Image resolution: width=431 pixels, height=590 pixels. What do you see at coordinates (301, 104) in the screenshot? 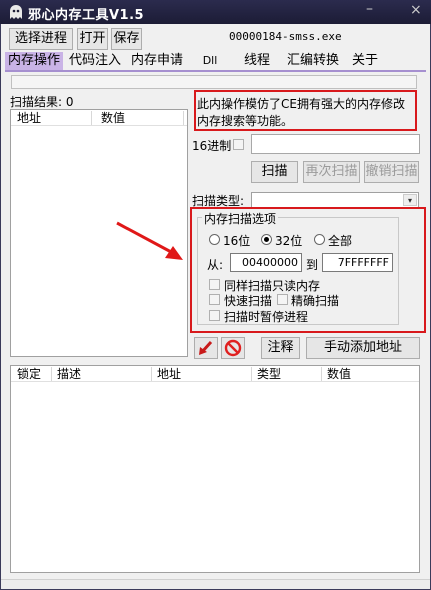
I see `description-line-1: 此内操作模仿了CE拥有强大的内存修改` at bounding box center [301, 104].